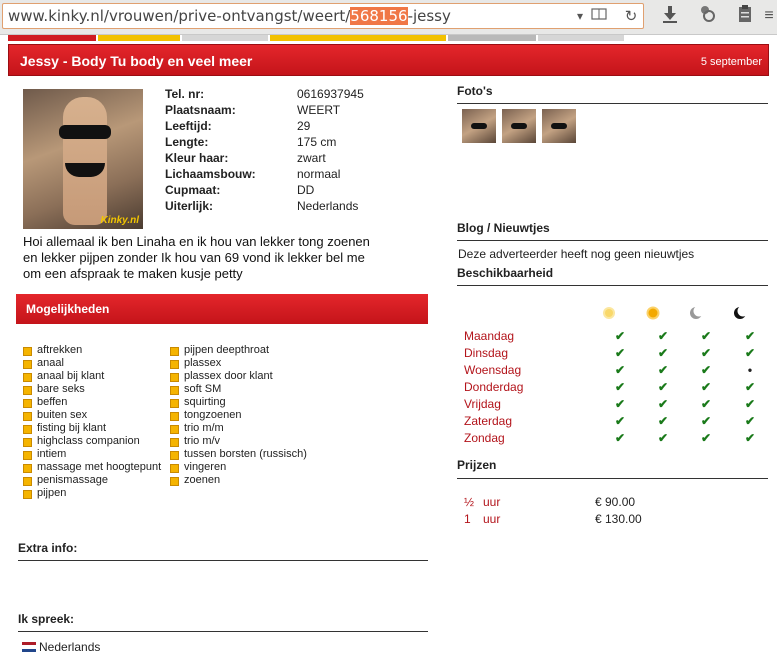 This screenshot has width=777, height=654. I want to click on price-amount: € 90.00, so click(615, 502).